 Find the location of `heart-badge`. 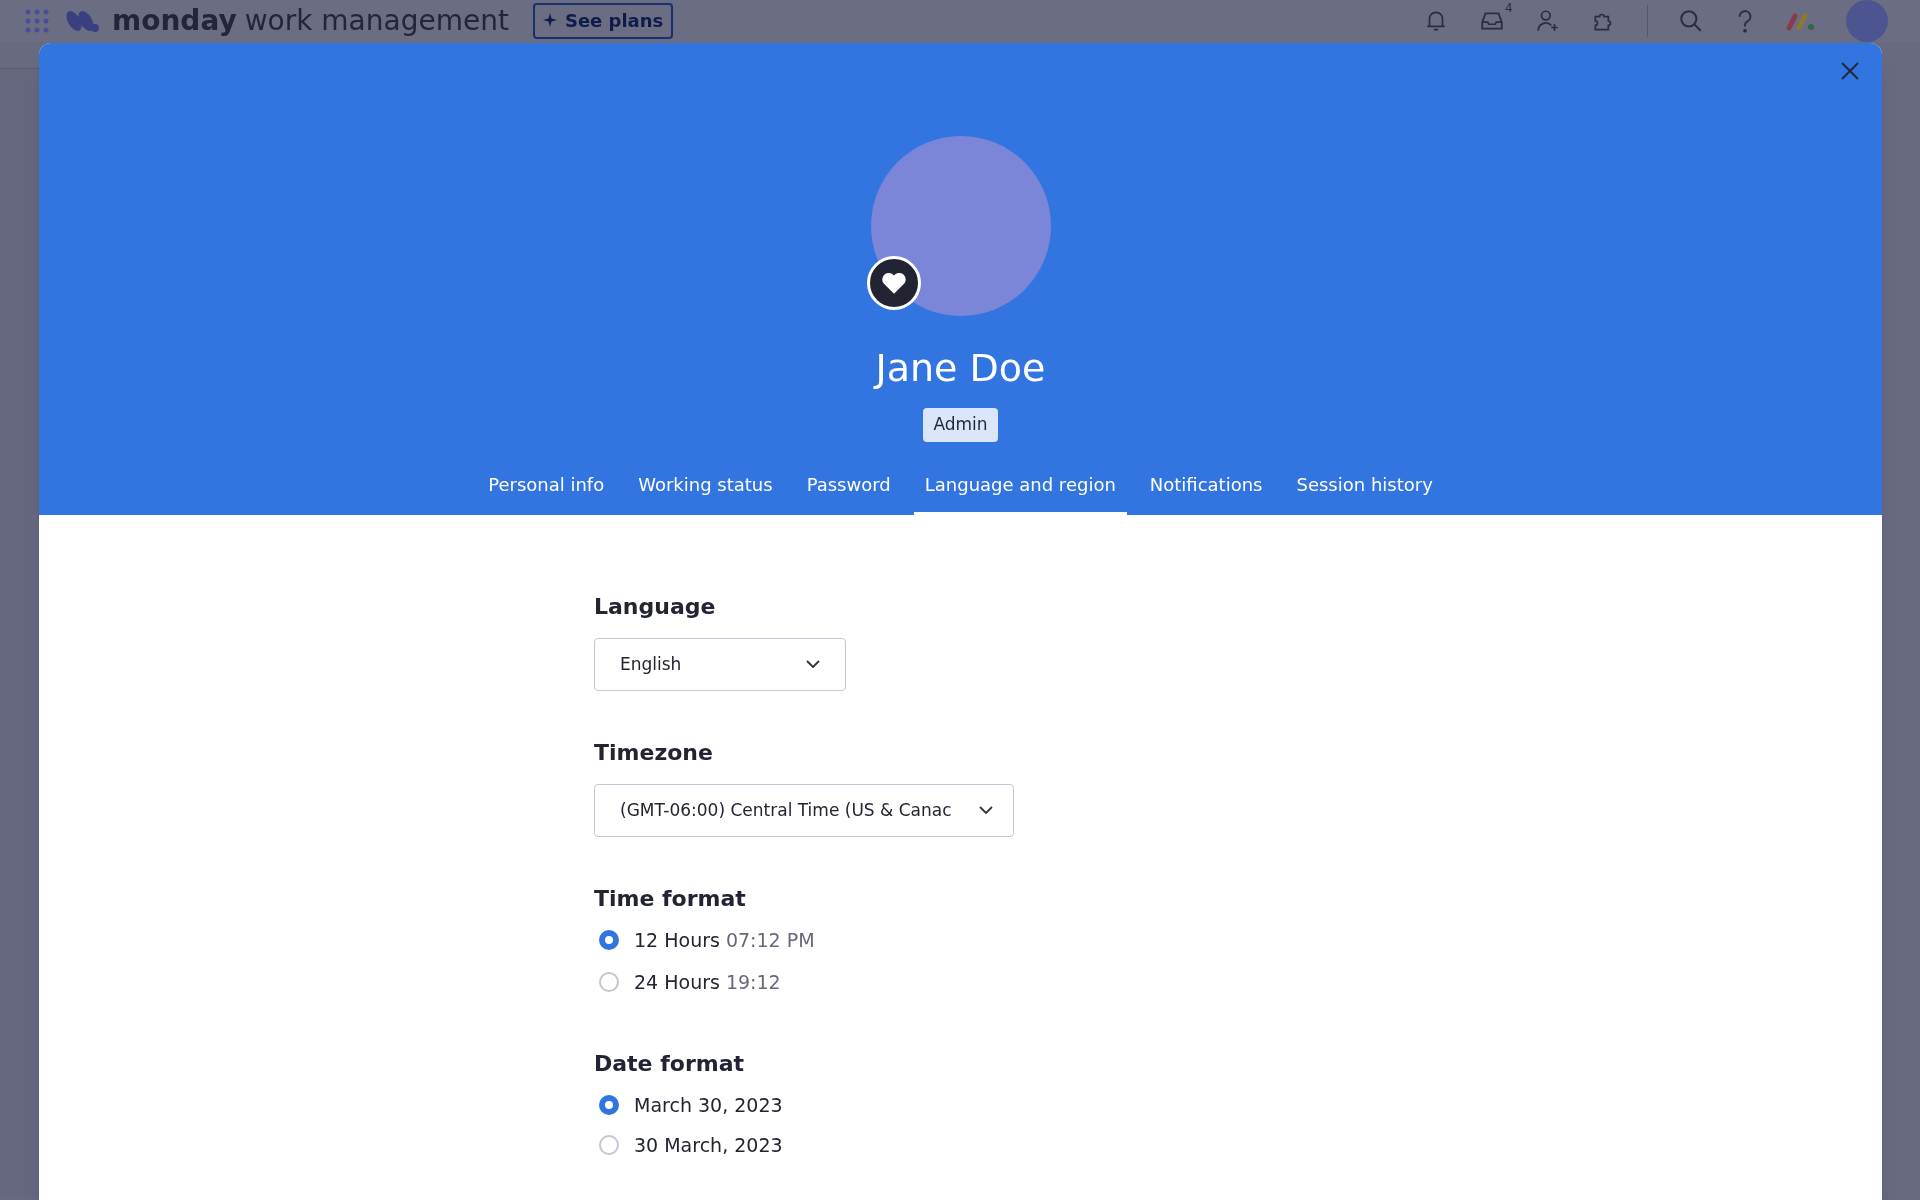

heart-badge is located at coordinates (893, 283).